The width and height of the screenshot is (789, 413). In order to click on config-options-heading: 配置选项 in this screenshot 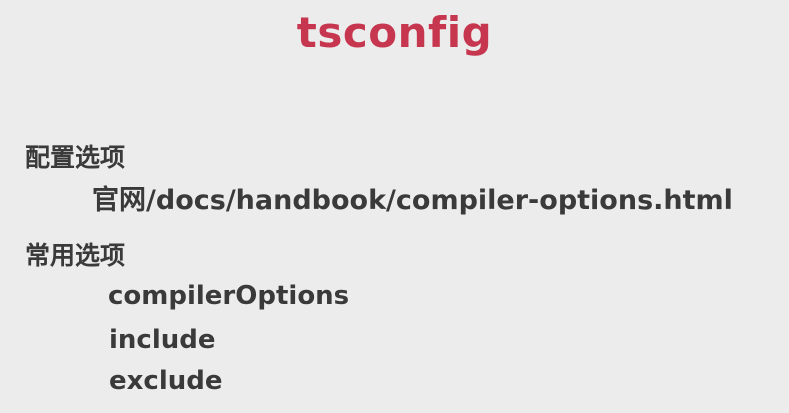, I will do `click(75, 157)`.